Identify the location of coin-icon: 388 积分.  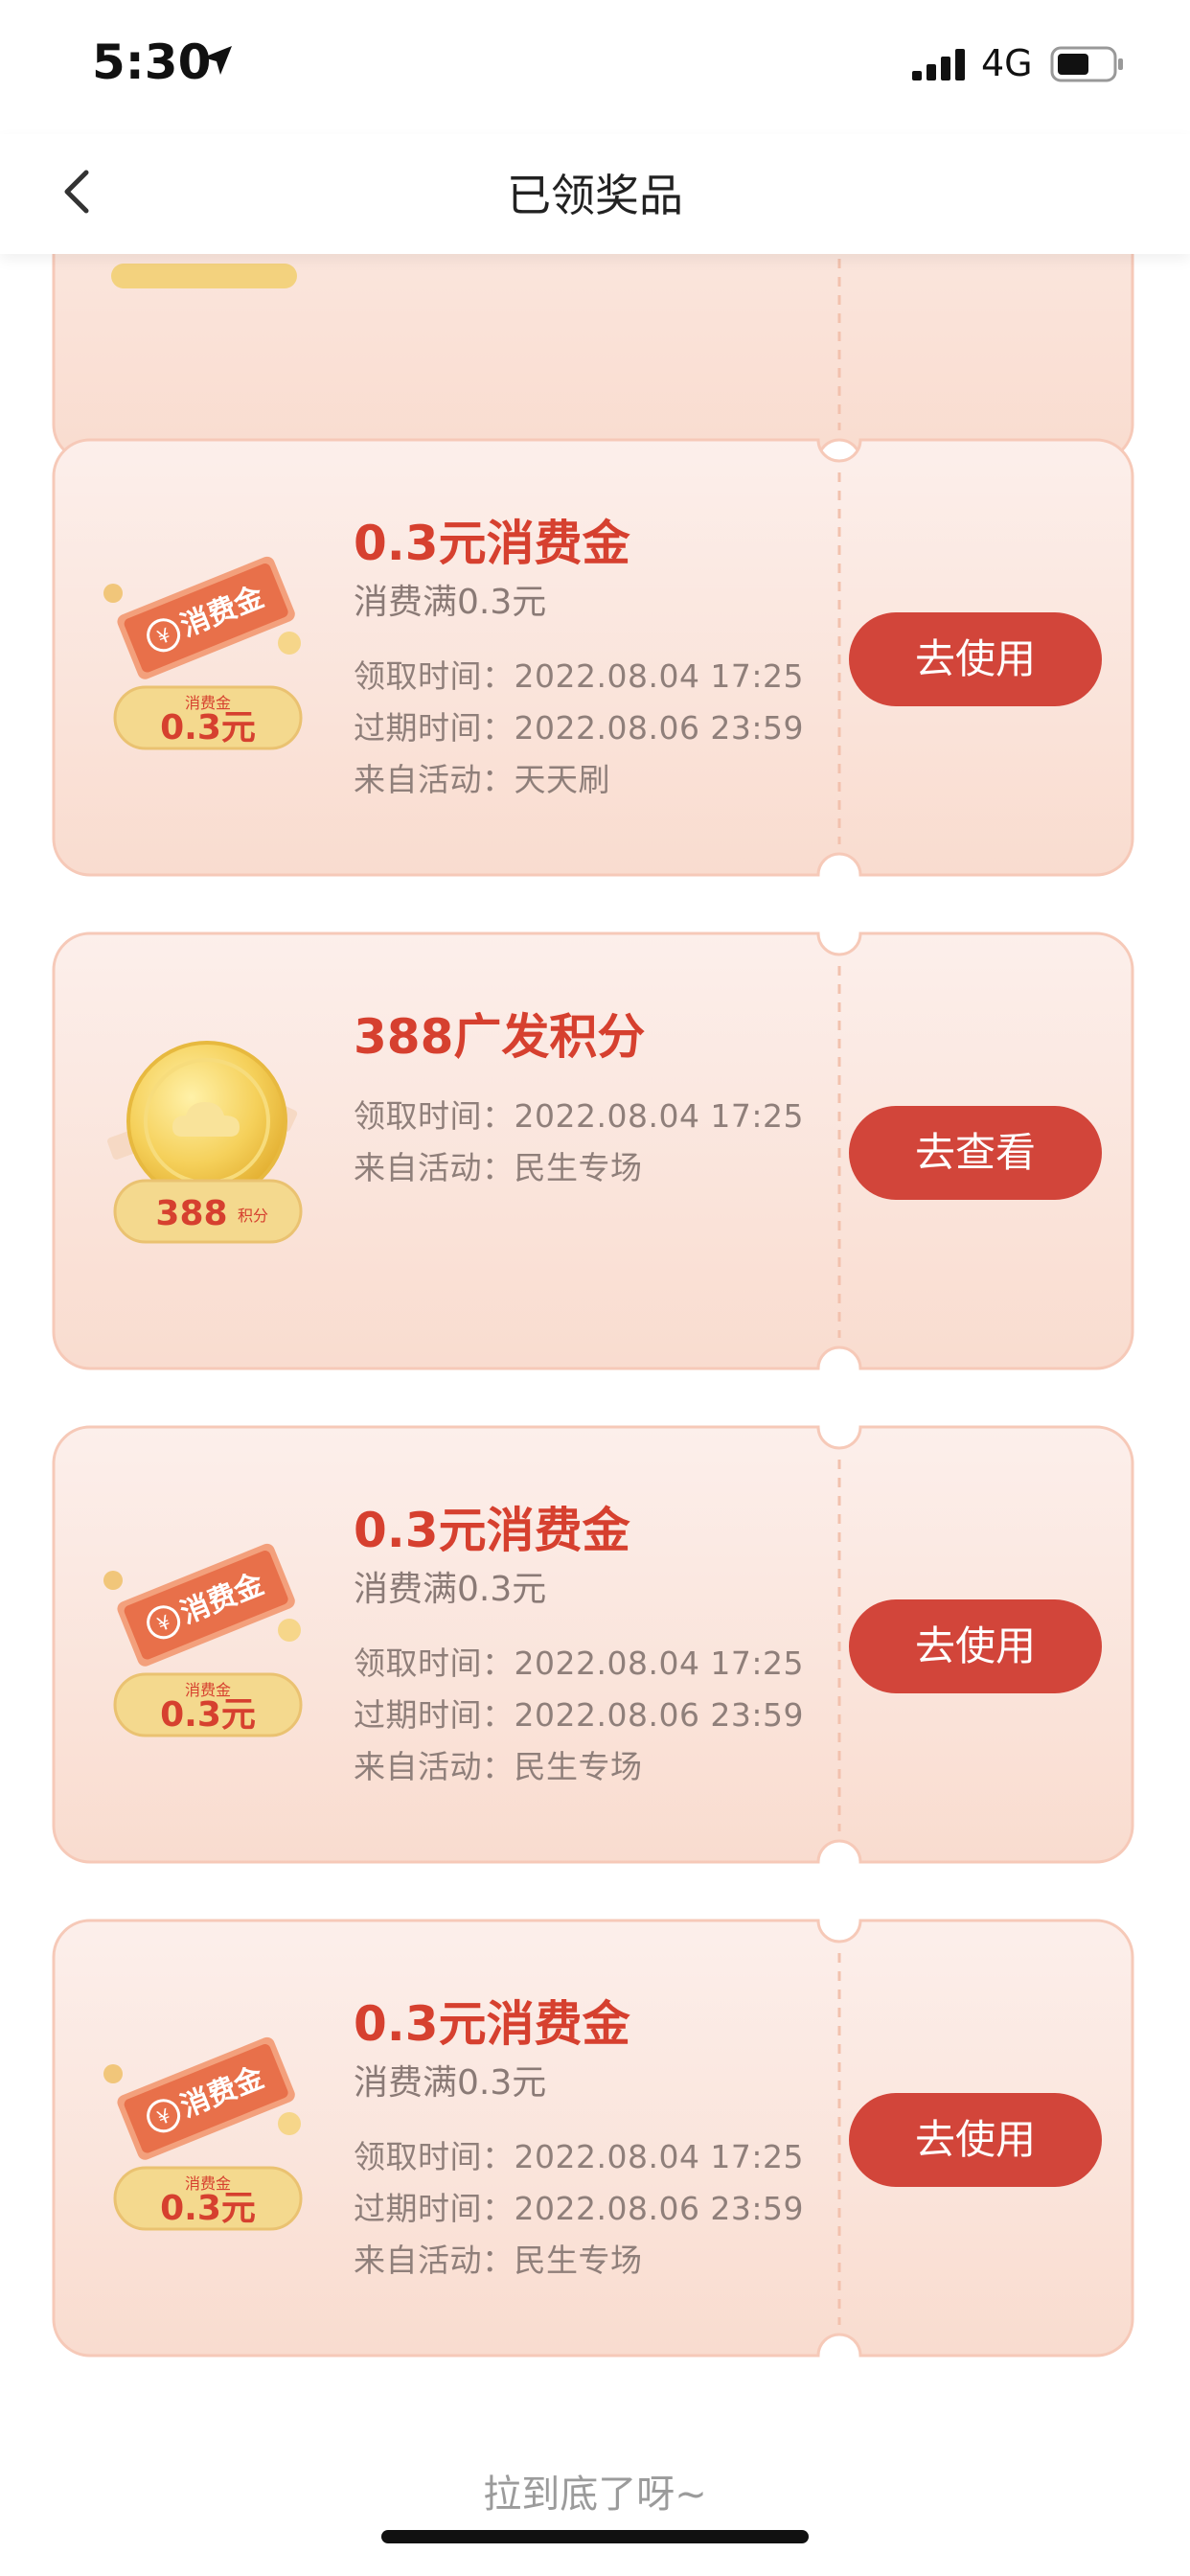
(210, 1147).